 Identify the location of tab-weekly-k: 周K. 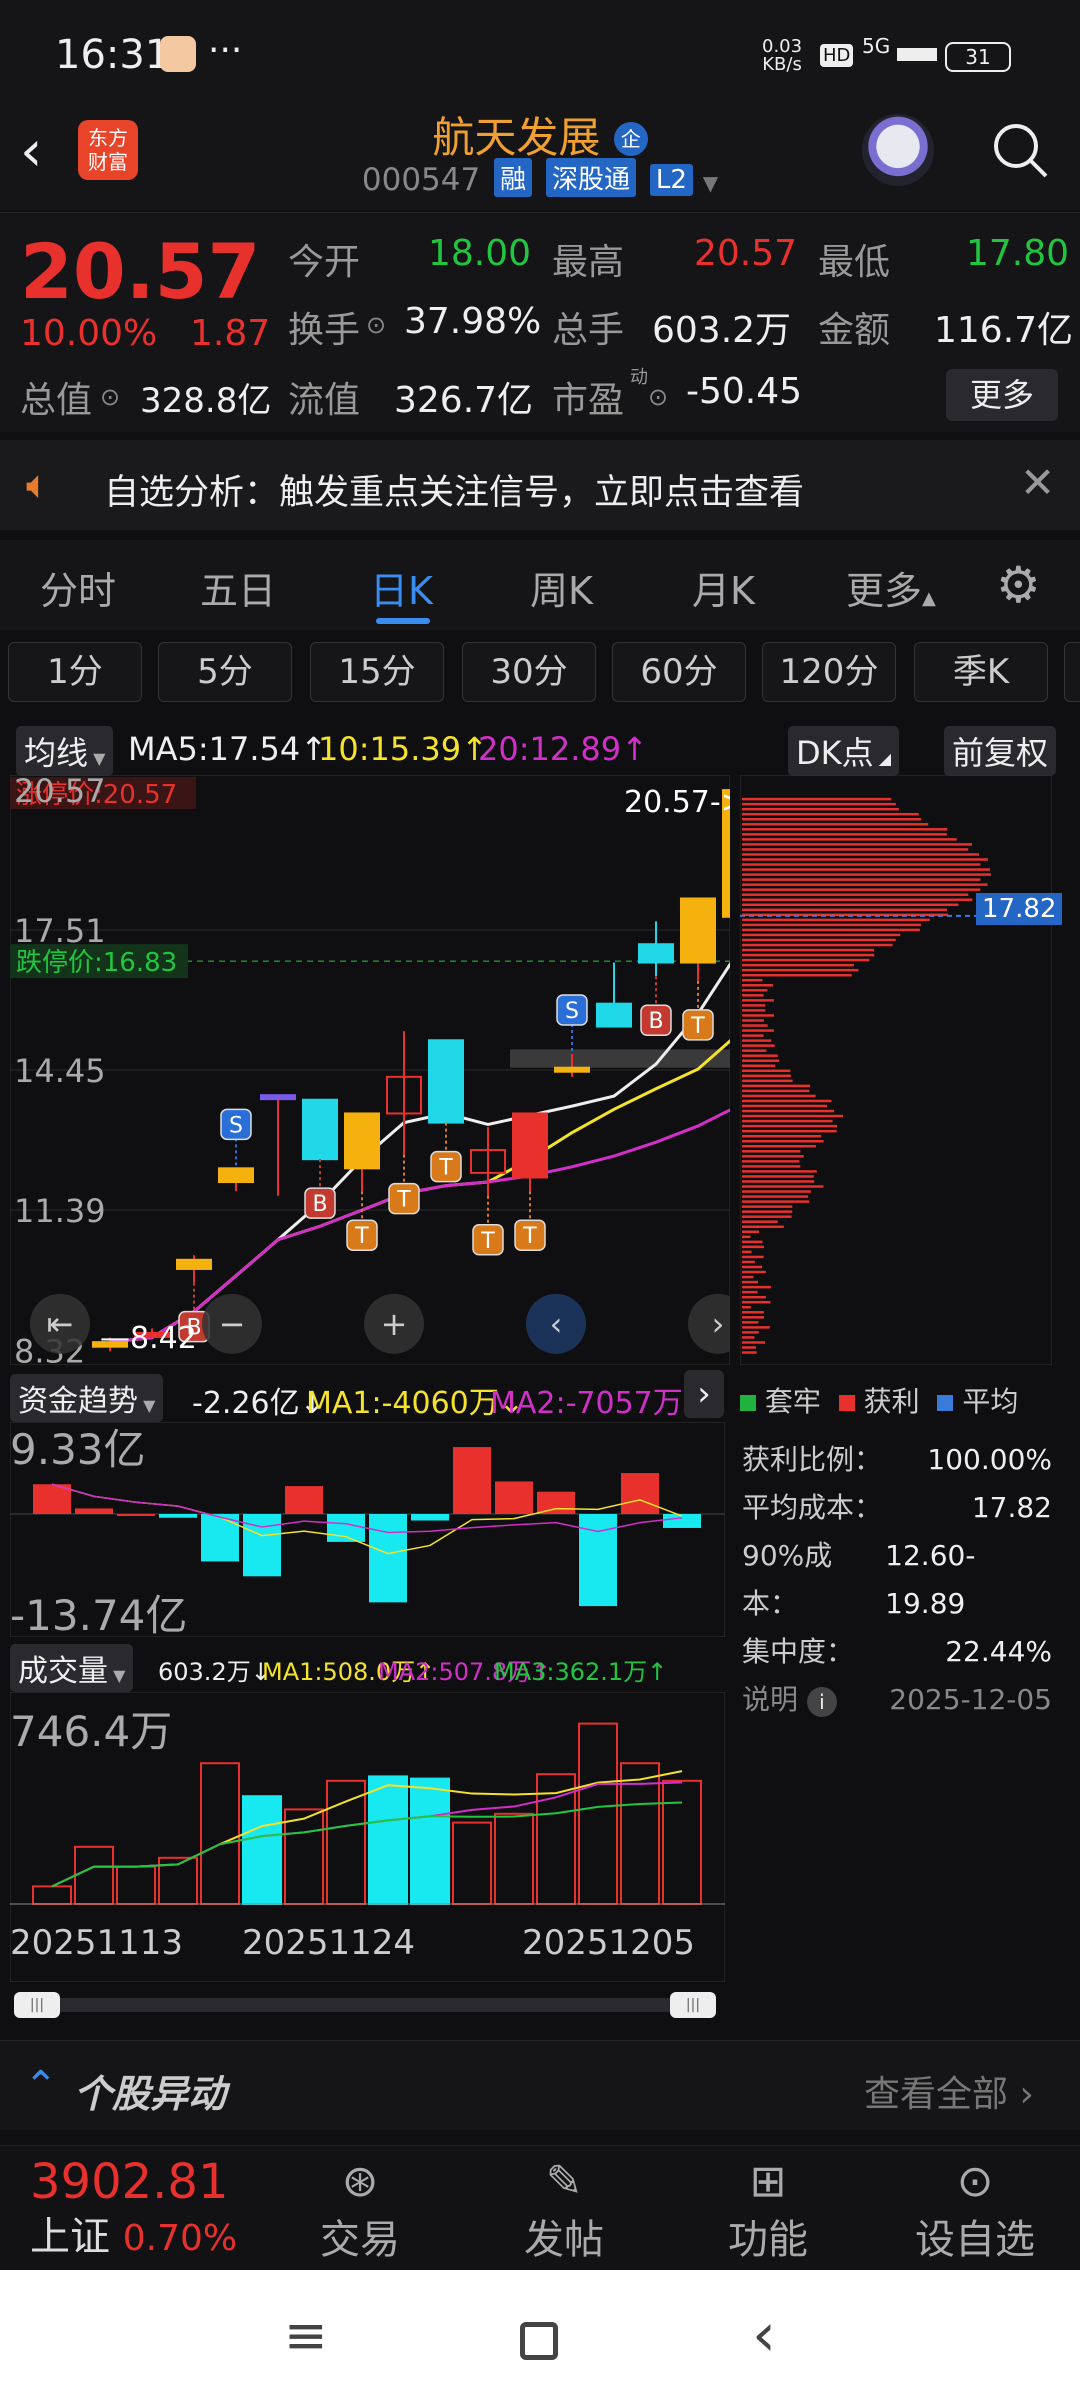
(561, 587).